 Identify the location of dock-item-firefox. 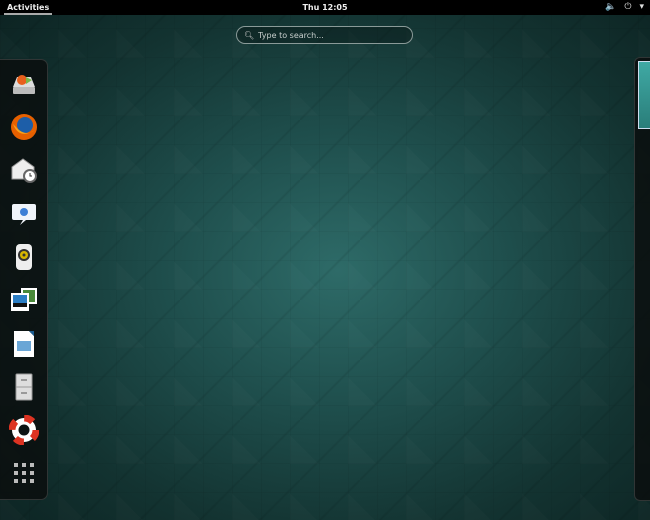
(24, 127).